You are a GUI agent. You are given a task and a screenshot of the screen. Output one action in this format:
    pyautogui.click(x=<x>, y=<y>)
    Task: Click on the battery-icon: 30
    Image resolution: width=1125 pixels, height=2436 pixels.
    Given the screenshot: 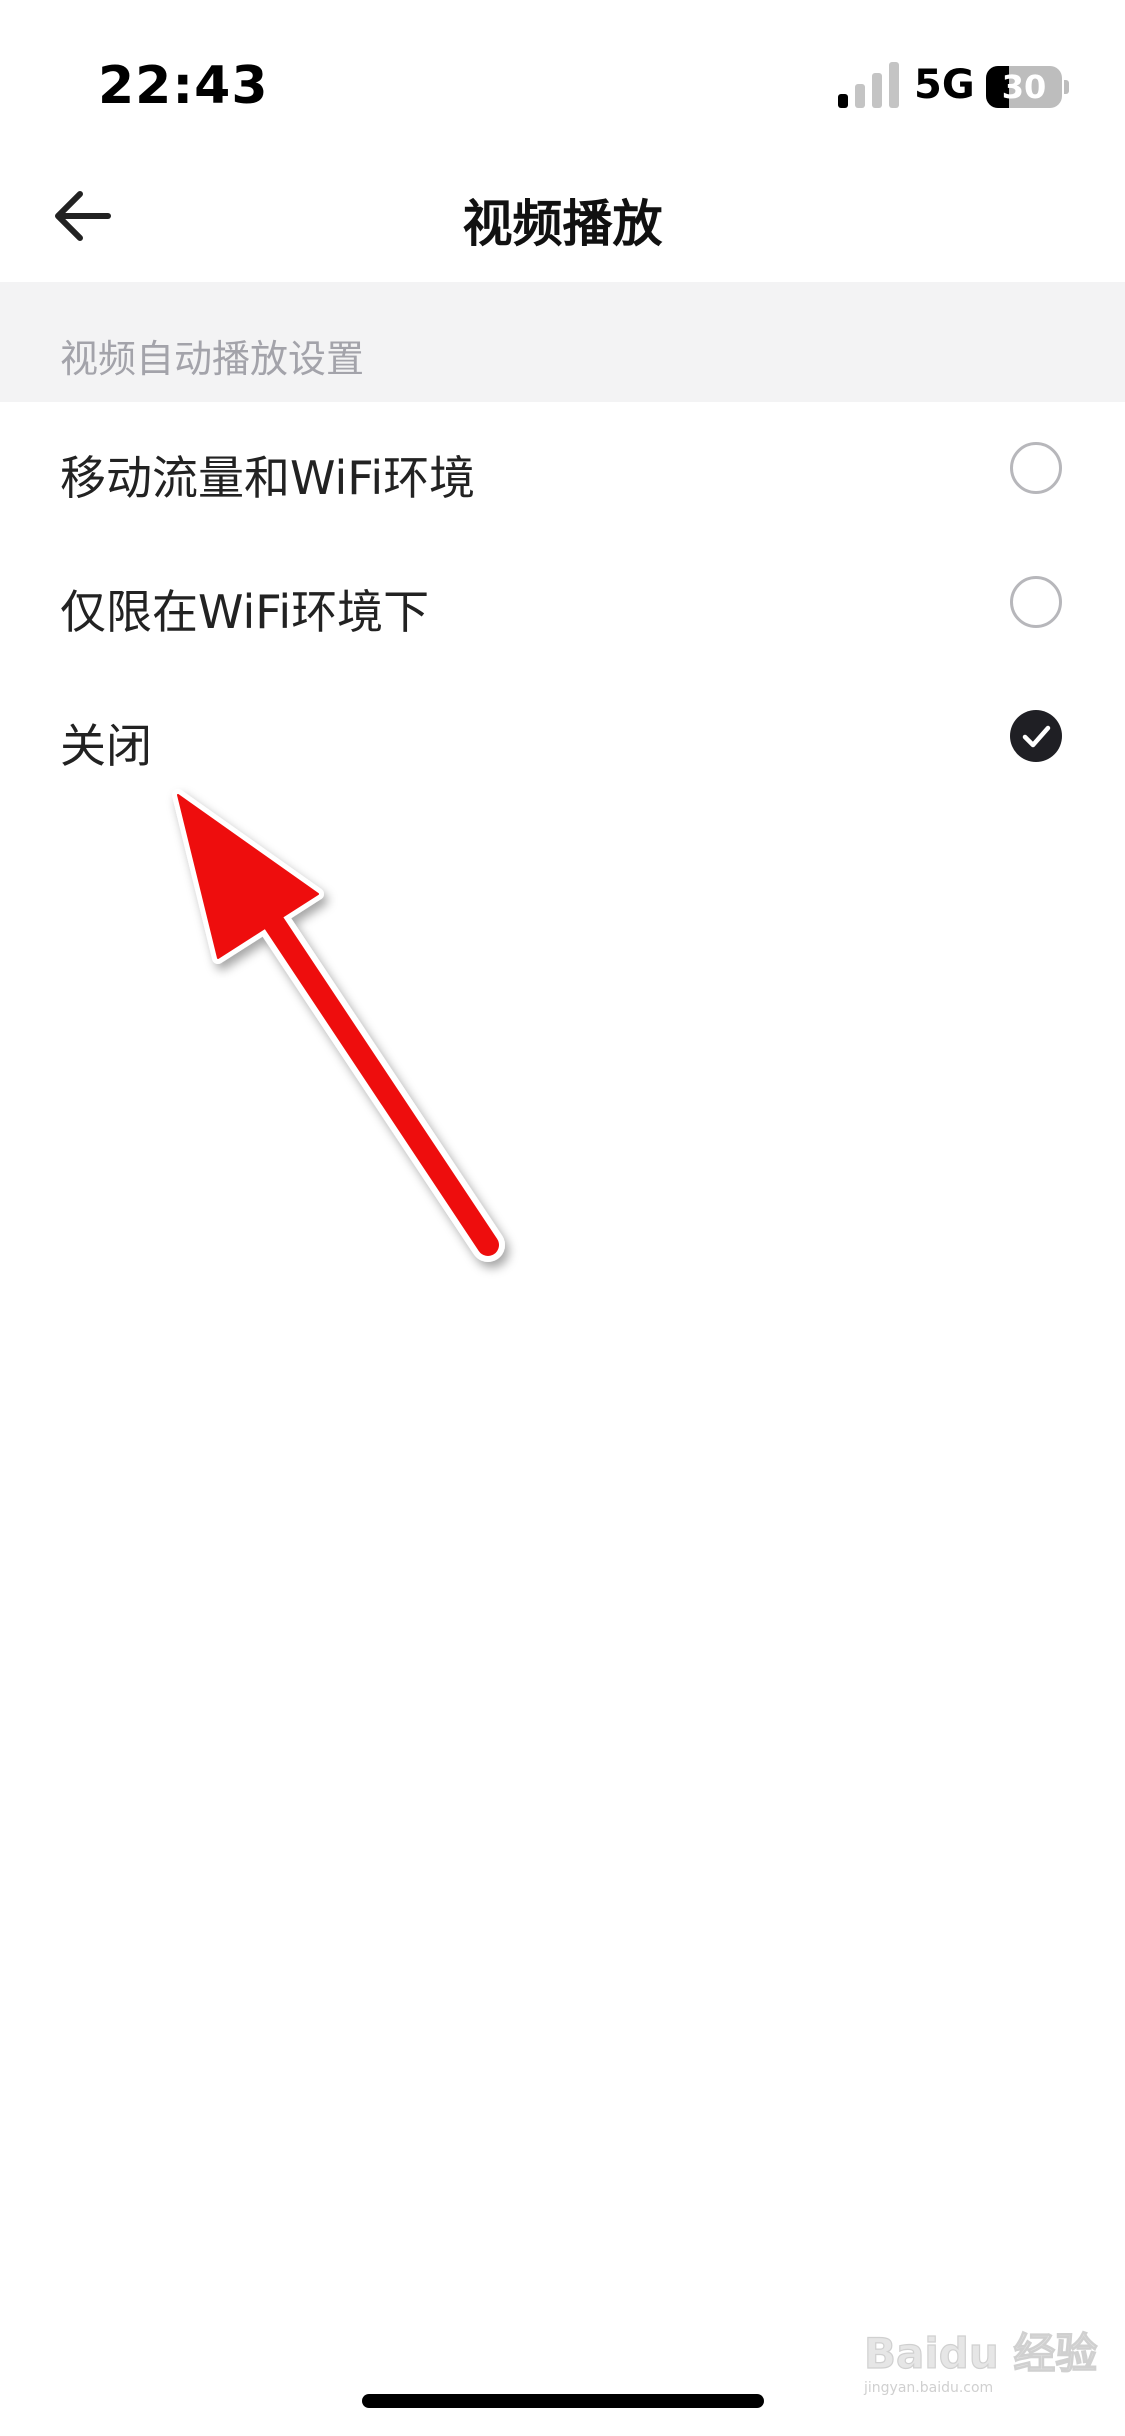 What is the action you would take?
    pyautogui.click(x=1027, y=87)
    